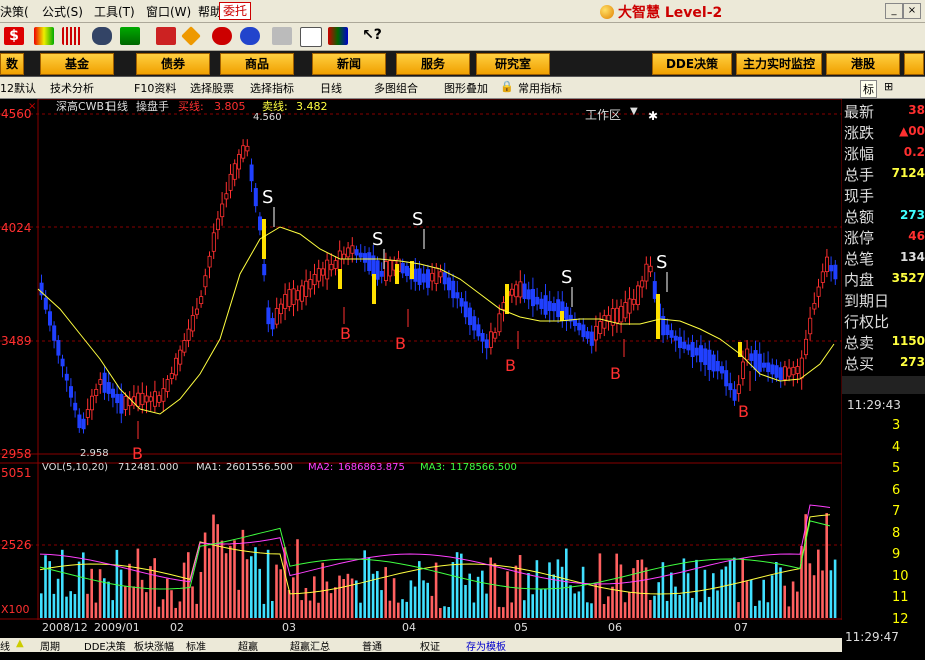  I want to click on sub-default: 12默认, so click(18, 88).